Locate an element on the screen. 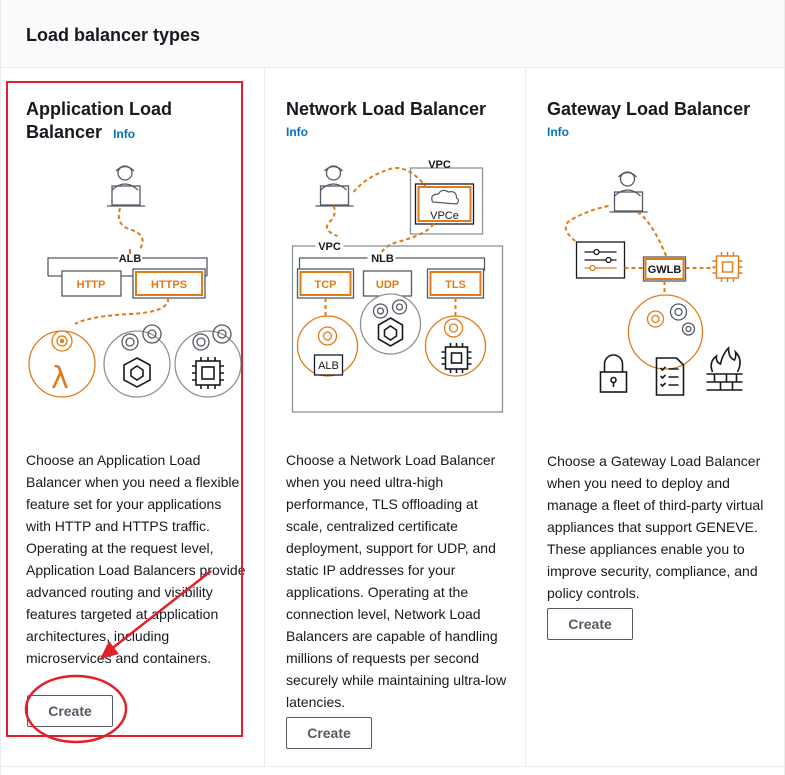 The image size is (785, 775). card-title: Application Load Balancer Info is located at coordinates (99, 120).